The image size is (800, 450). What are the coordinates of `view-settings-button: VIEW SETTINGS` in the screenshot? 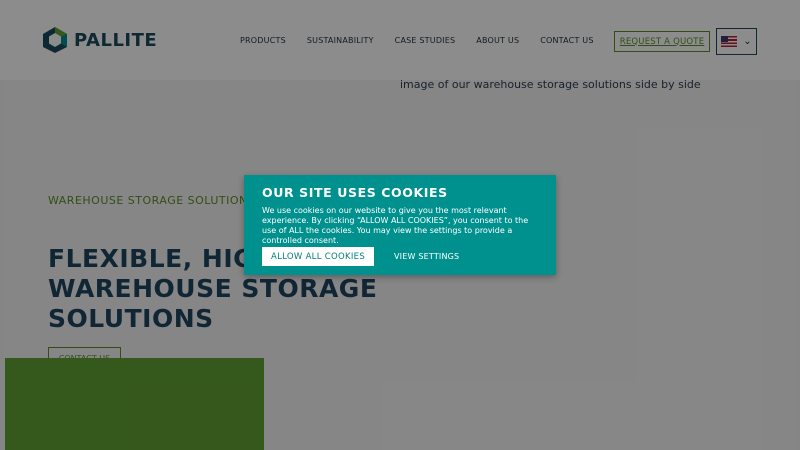 It's located at (426, 256).